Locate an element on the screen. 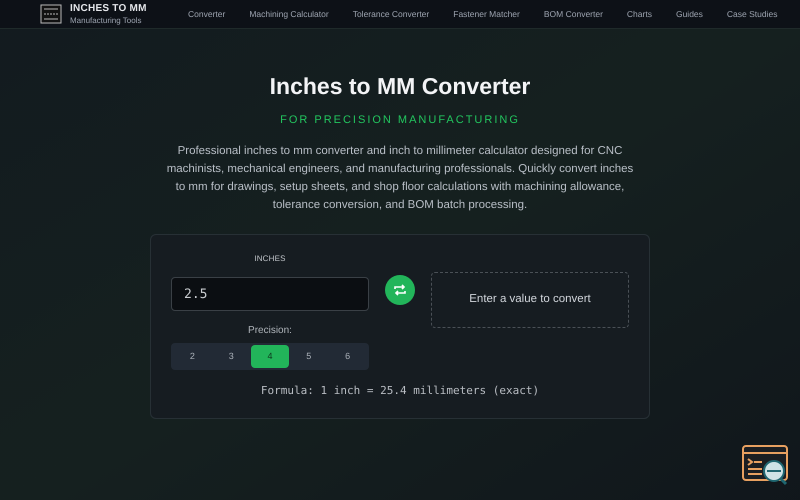  nav-link: Fastener Matcher is located at coordinates (486, 14).